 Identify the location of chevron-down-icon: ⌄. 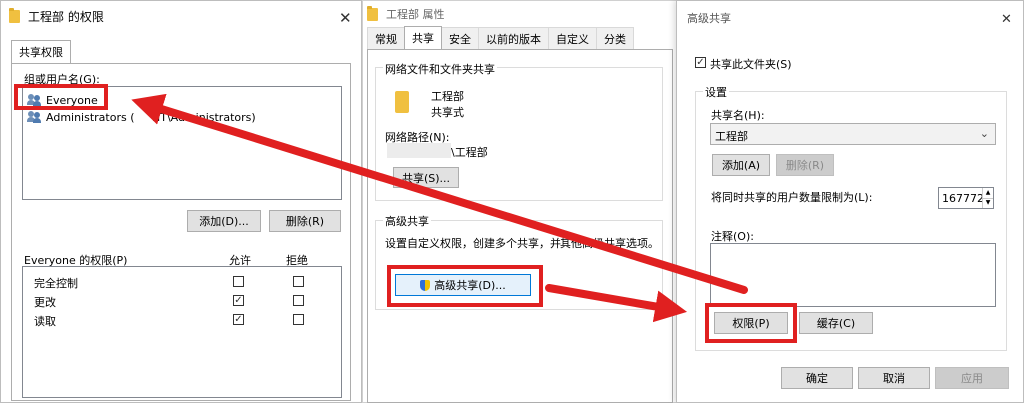
(984, 133).